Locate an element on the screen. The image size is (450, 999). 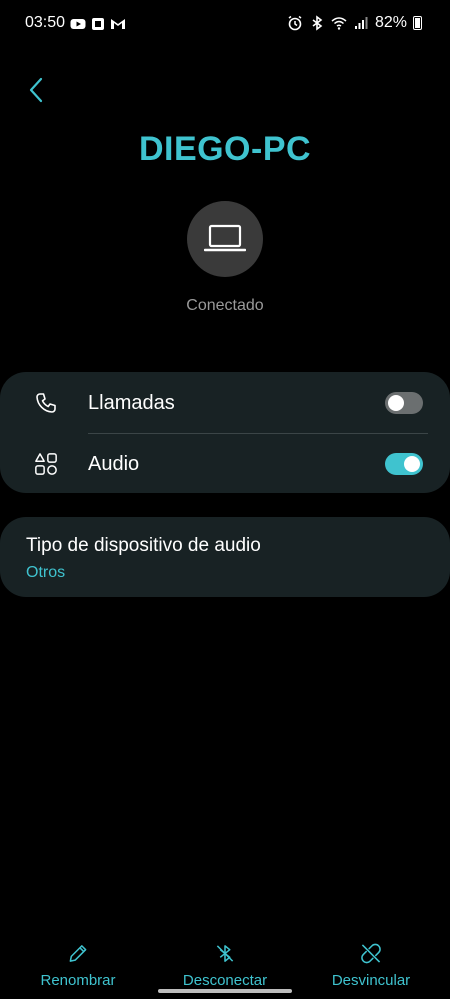
pencil-icon is located at coordinates (78, 953).